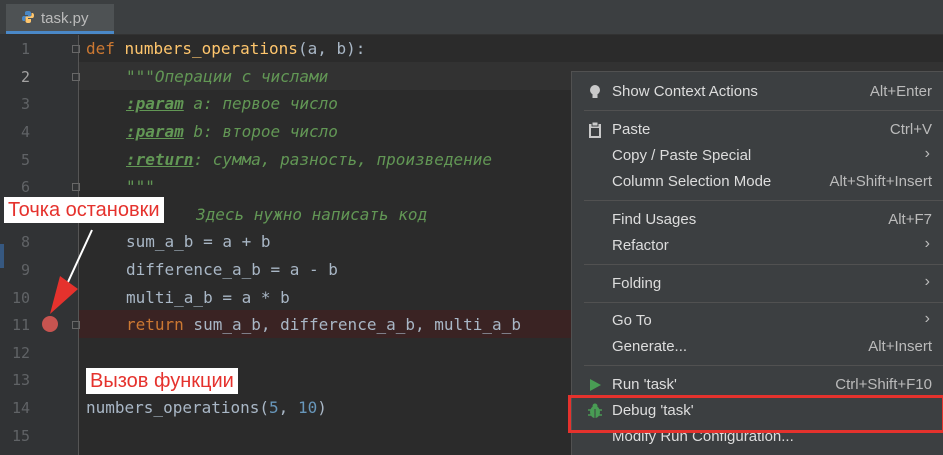  I want to click on menu-item-go-to: Go To ›, so click(757, 321).